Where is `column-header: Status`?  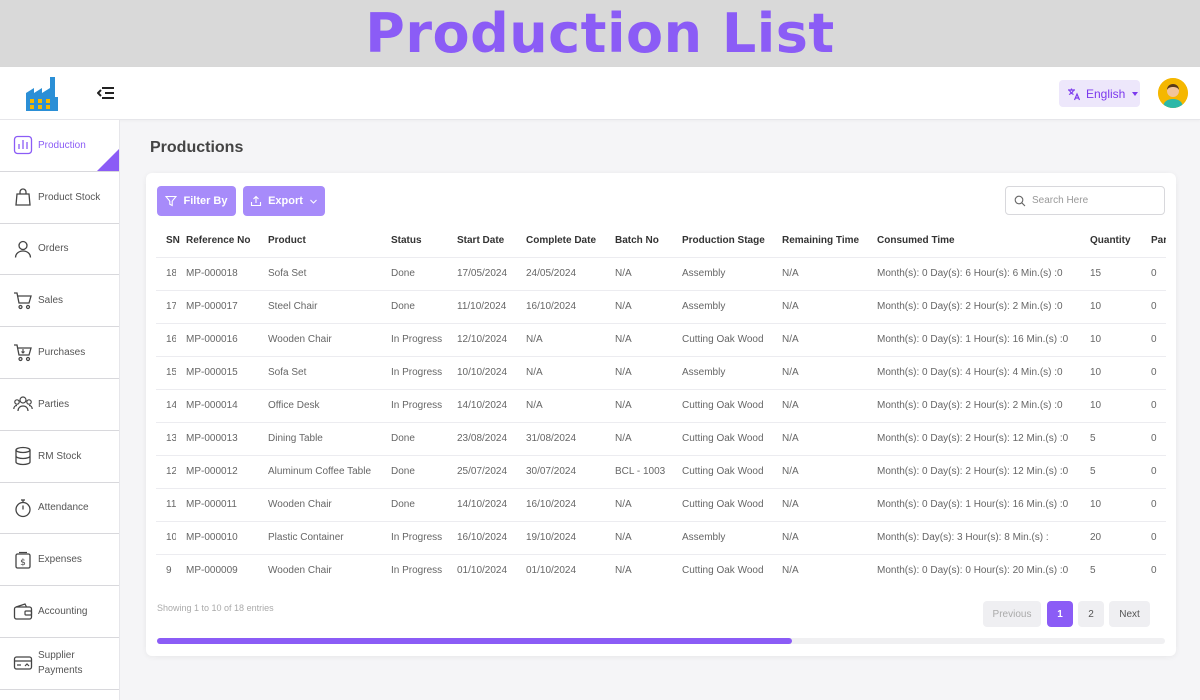 column-header: Status is located at coordinates (406, 241).